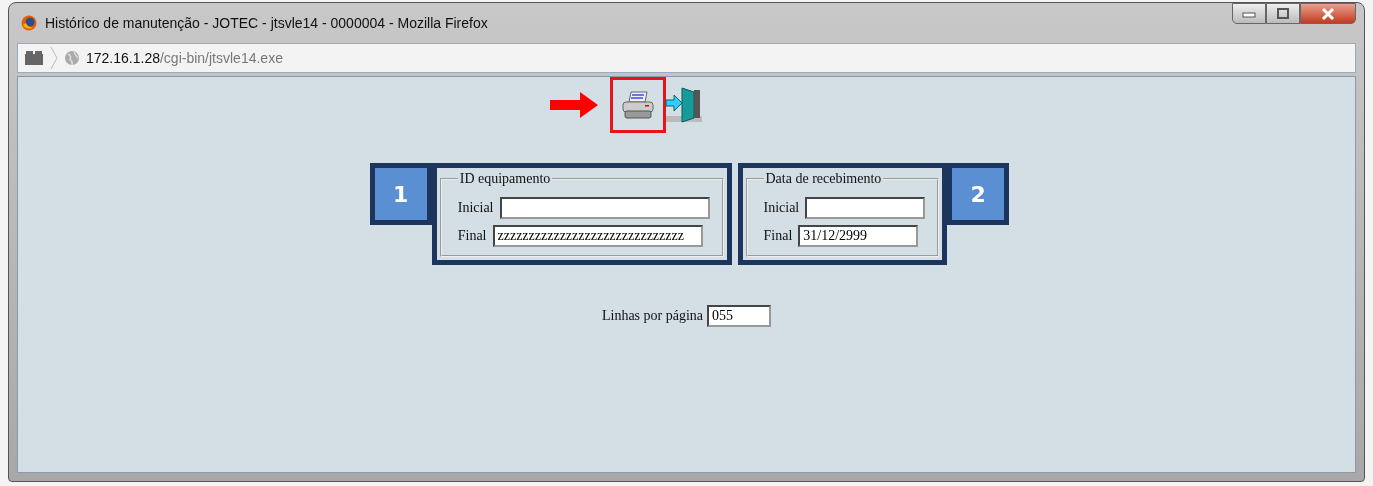 The image size is (1373, 486). I want to click on maximize-icon, so click(1283, 13).